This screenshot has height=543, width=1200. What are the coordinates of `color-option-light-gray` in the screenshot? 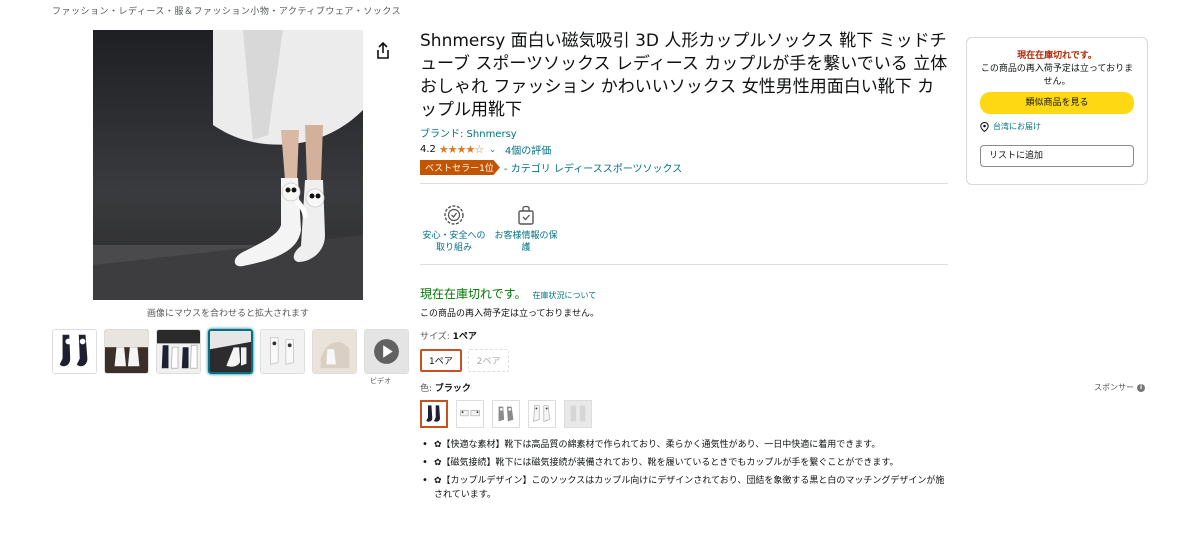 It's located at (578, 414).